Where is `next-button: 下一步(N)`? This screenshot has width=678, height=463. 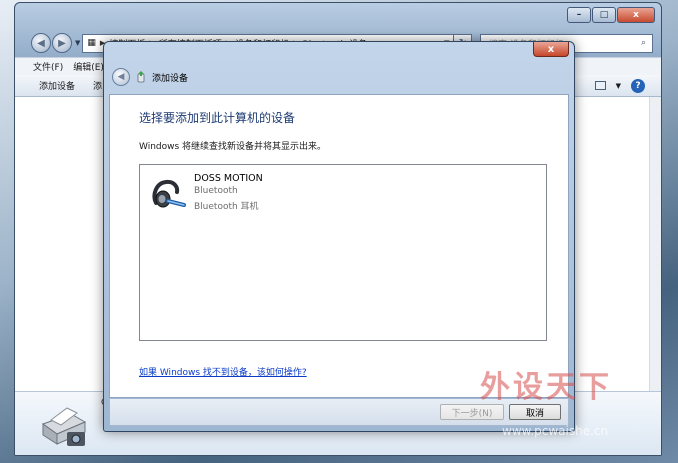
next-button: 下一步(N) is located at coordinates (472, 412).